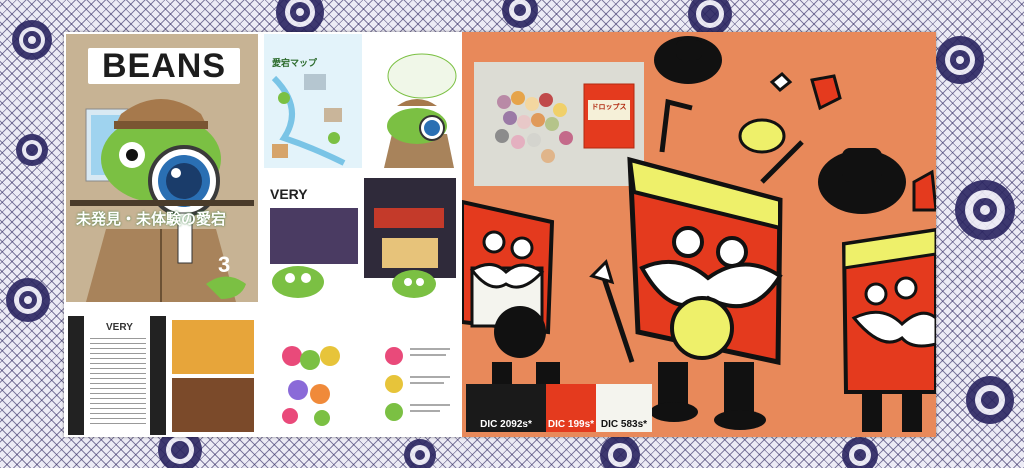 Image resolution: width=1024 pixels, height=468 pixels. Describe the element at coordinates (506, 424) in the screenshot. I see `swatch-label: DIC 2092s*` at that location.